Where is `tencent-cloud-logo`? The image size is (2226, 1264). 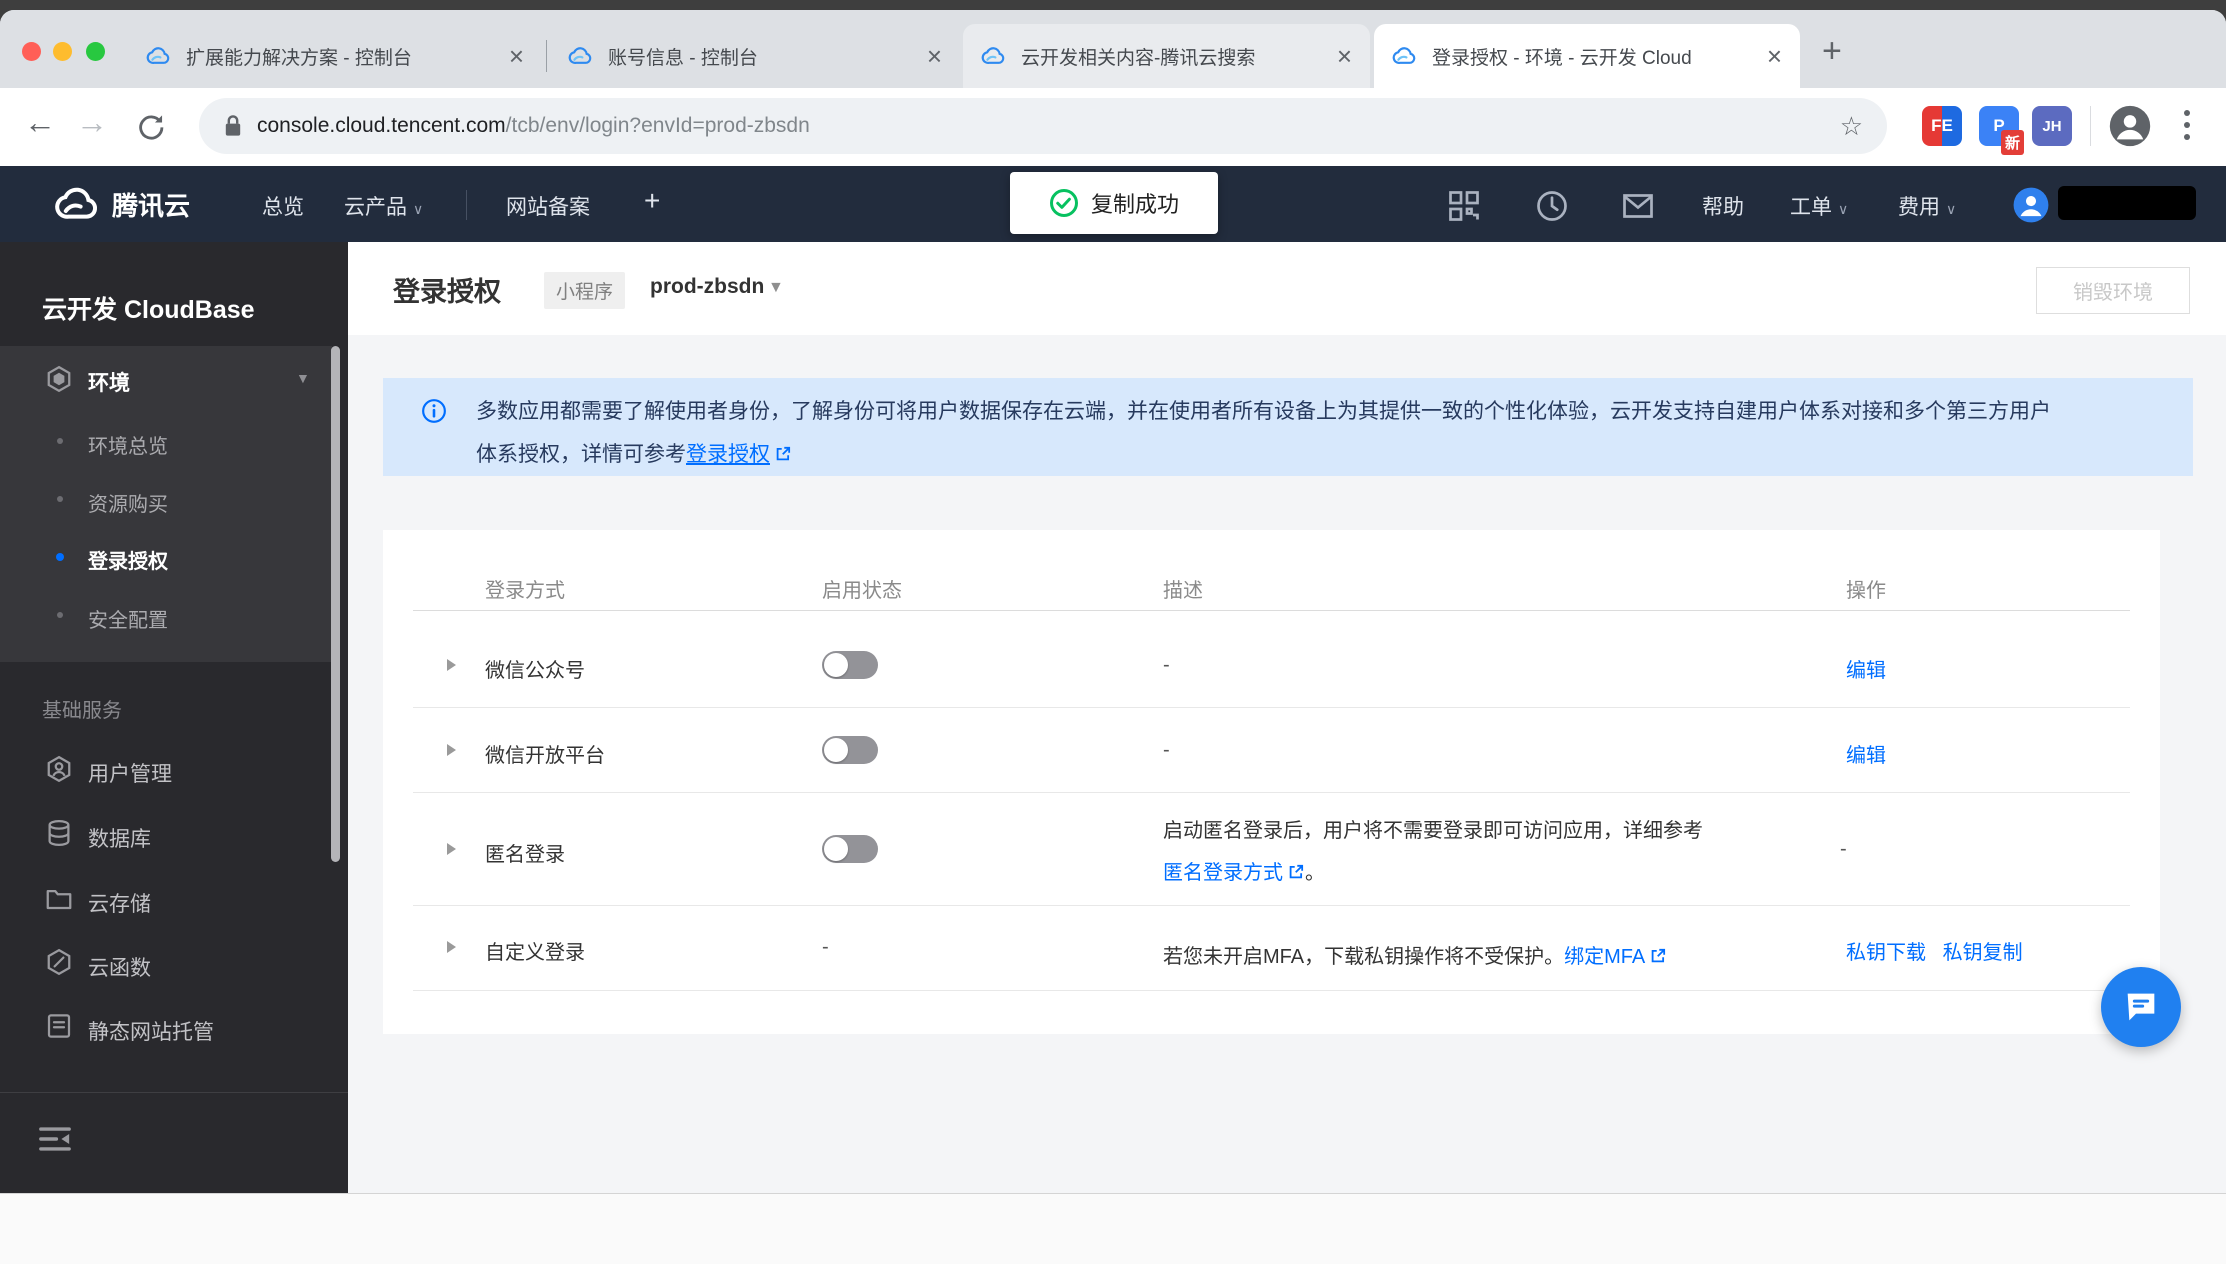 tencent-cloud-logo is located at coordinates (78, 204).